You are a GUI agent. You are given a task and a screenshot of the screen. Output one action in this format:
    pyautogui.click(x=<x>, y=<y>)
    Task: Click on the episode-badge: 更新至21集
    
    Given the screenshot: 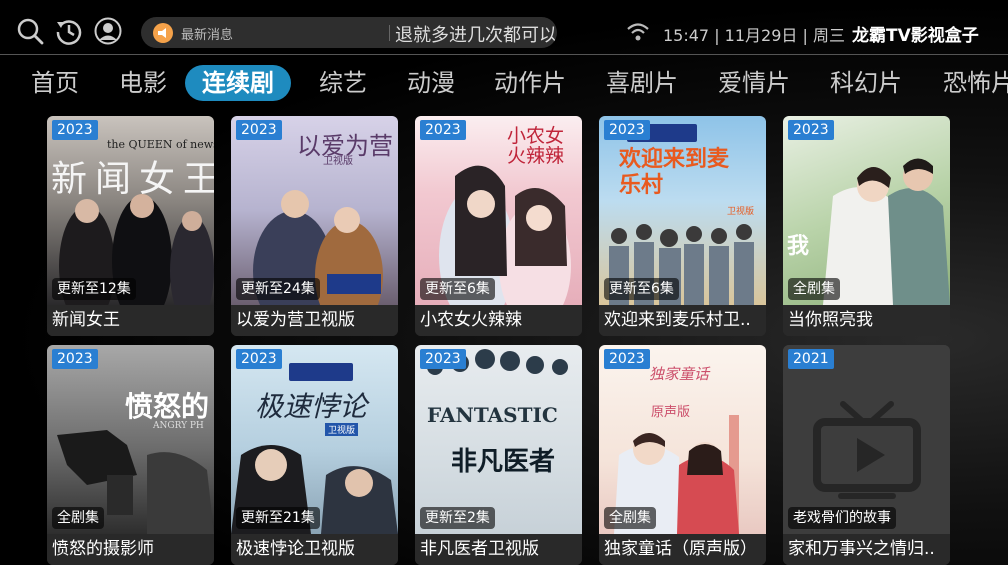 What is the action you would take?
    pyautogui.click(x=278, y=518)
    